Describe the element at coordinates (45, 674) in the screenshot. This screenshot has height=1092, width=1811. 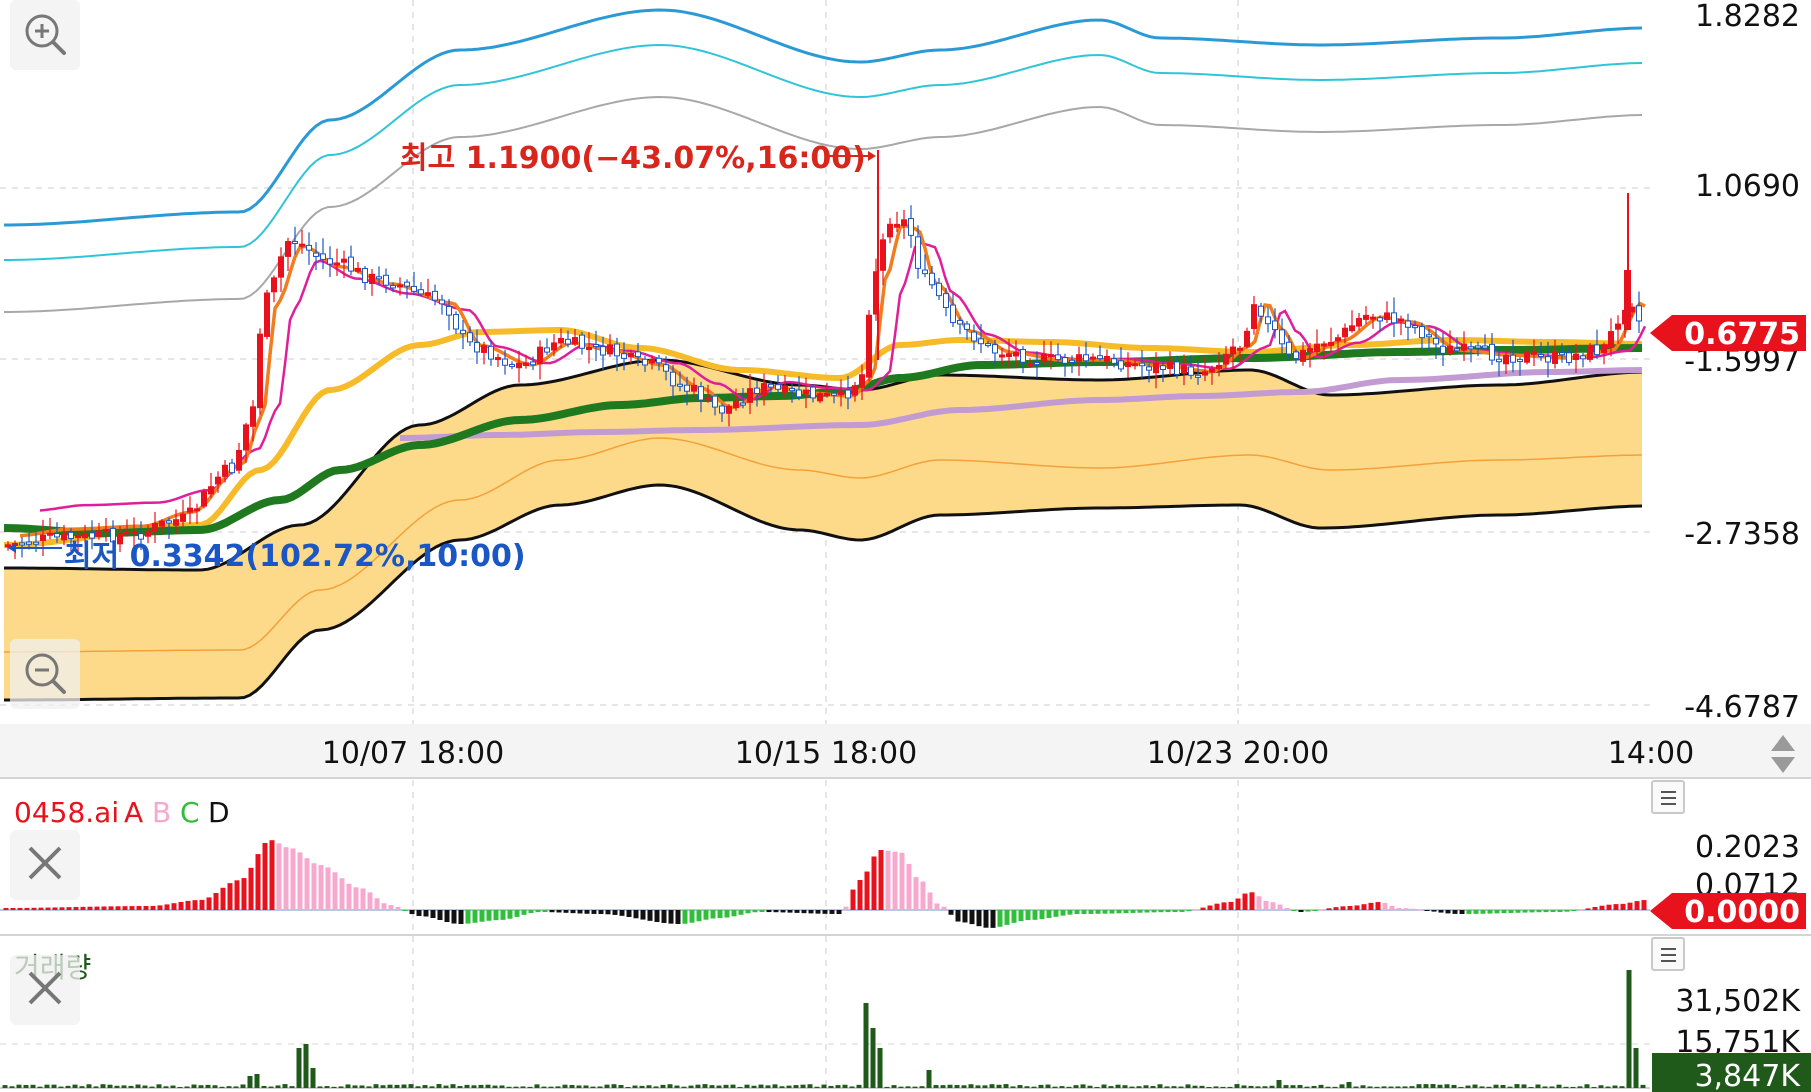
I see `zoom-out-button` at that location.